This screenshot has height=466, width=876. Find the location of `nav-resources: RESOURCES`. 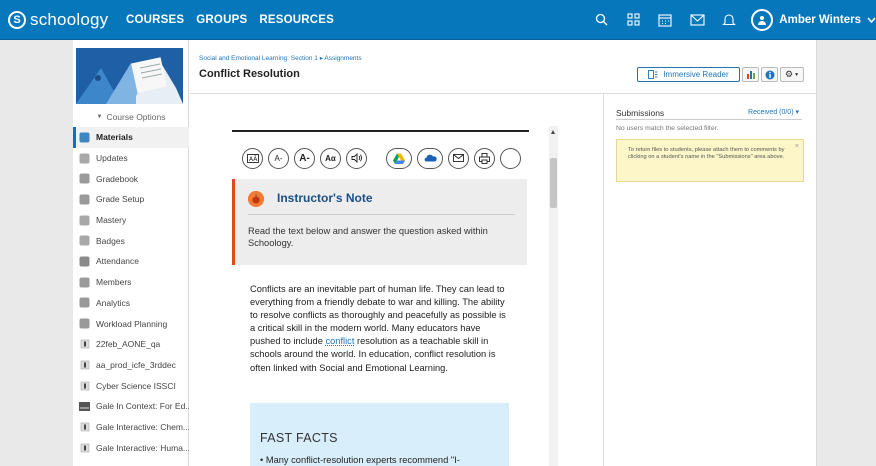

nav-resources: RESOURCES is located at coordinates (302, 20).